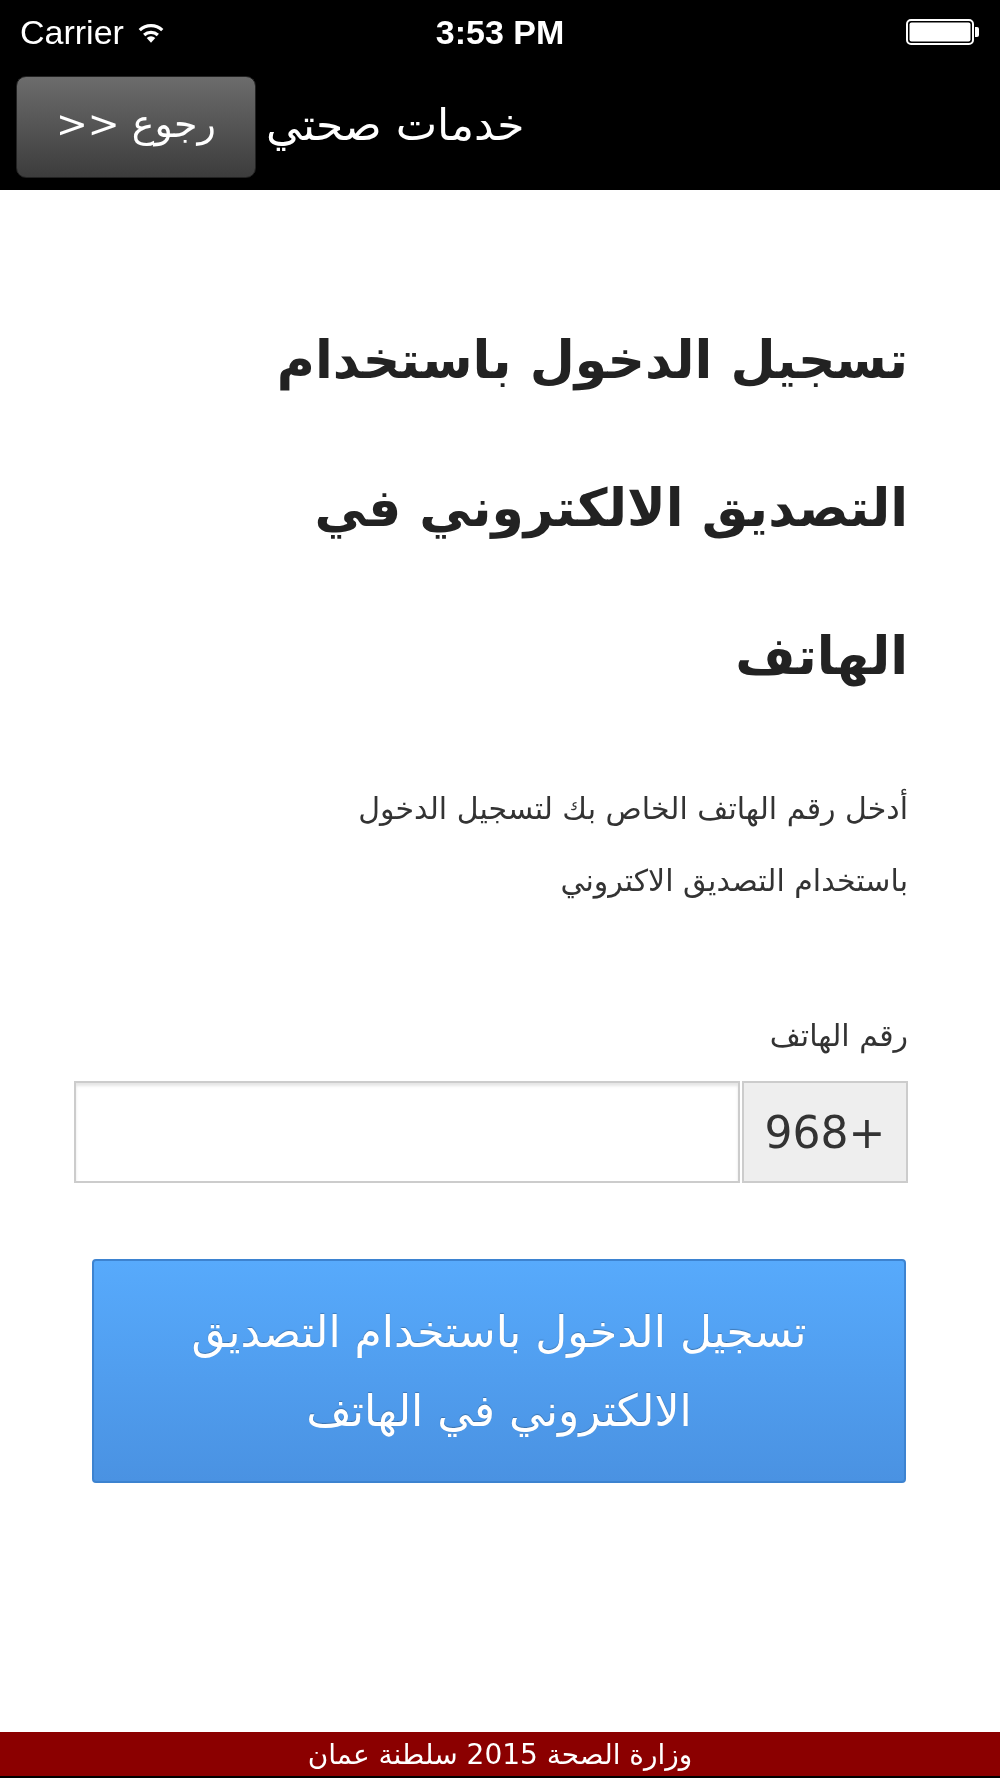 Image resolution: width=1000 pixels, height=1778 pixels. What do you see at coordinates (407, 1132) in the screenshot?
I see `phone-input-field` at bounding box center [407, 1132].